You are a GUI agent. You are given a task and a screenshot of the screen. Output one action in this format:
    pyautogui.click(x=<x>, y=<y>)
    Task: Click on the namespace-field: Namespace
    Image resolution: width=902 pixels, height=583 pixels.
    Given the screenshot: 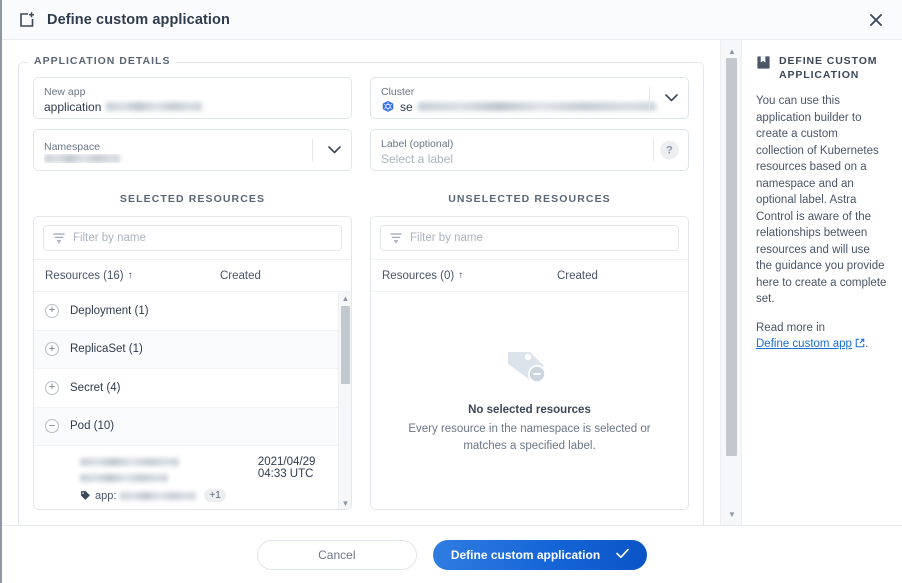 What is the action you would take?
    pyautogui.click(x=192, y=150)
    